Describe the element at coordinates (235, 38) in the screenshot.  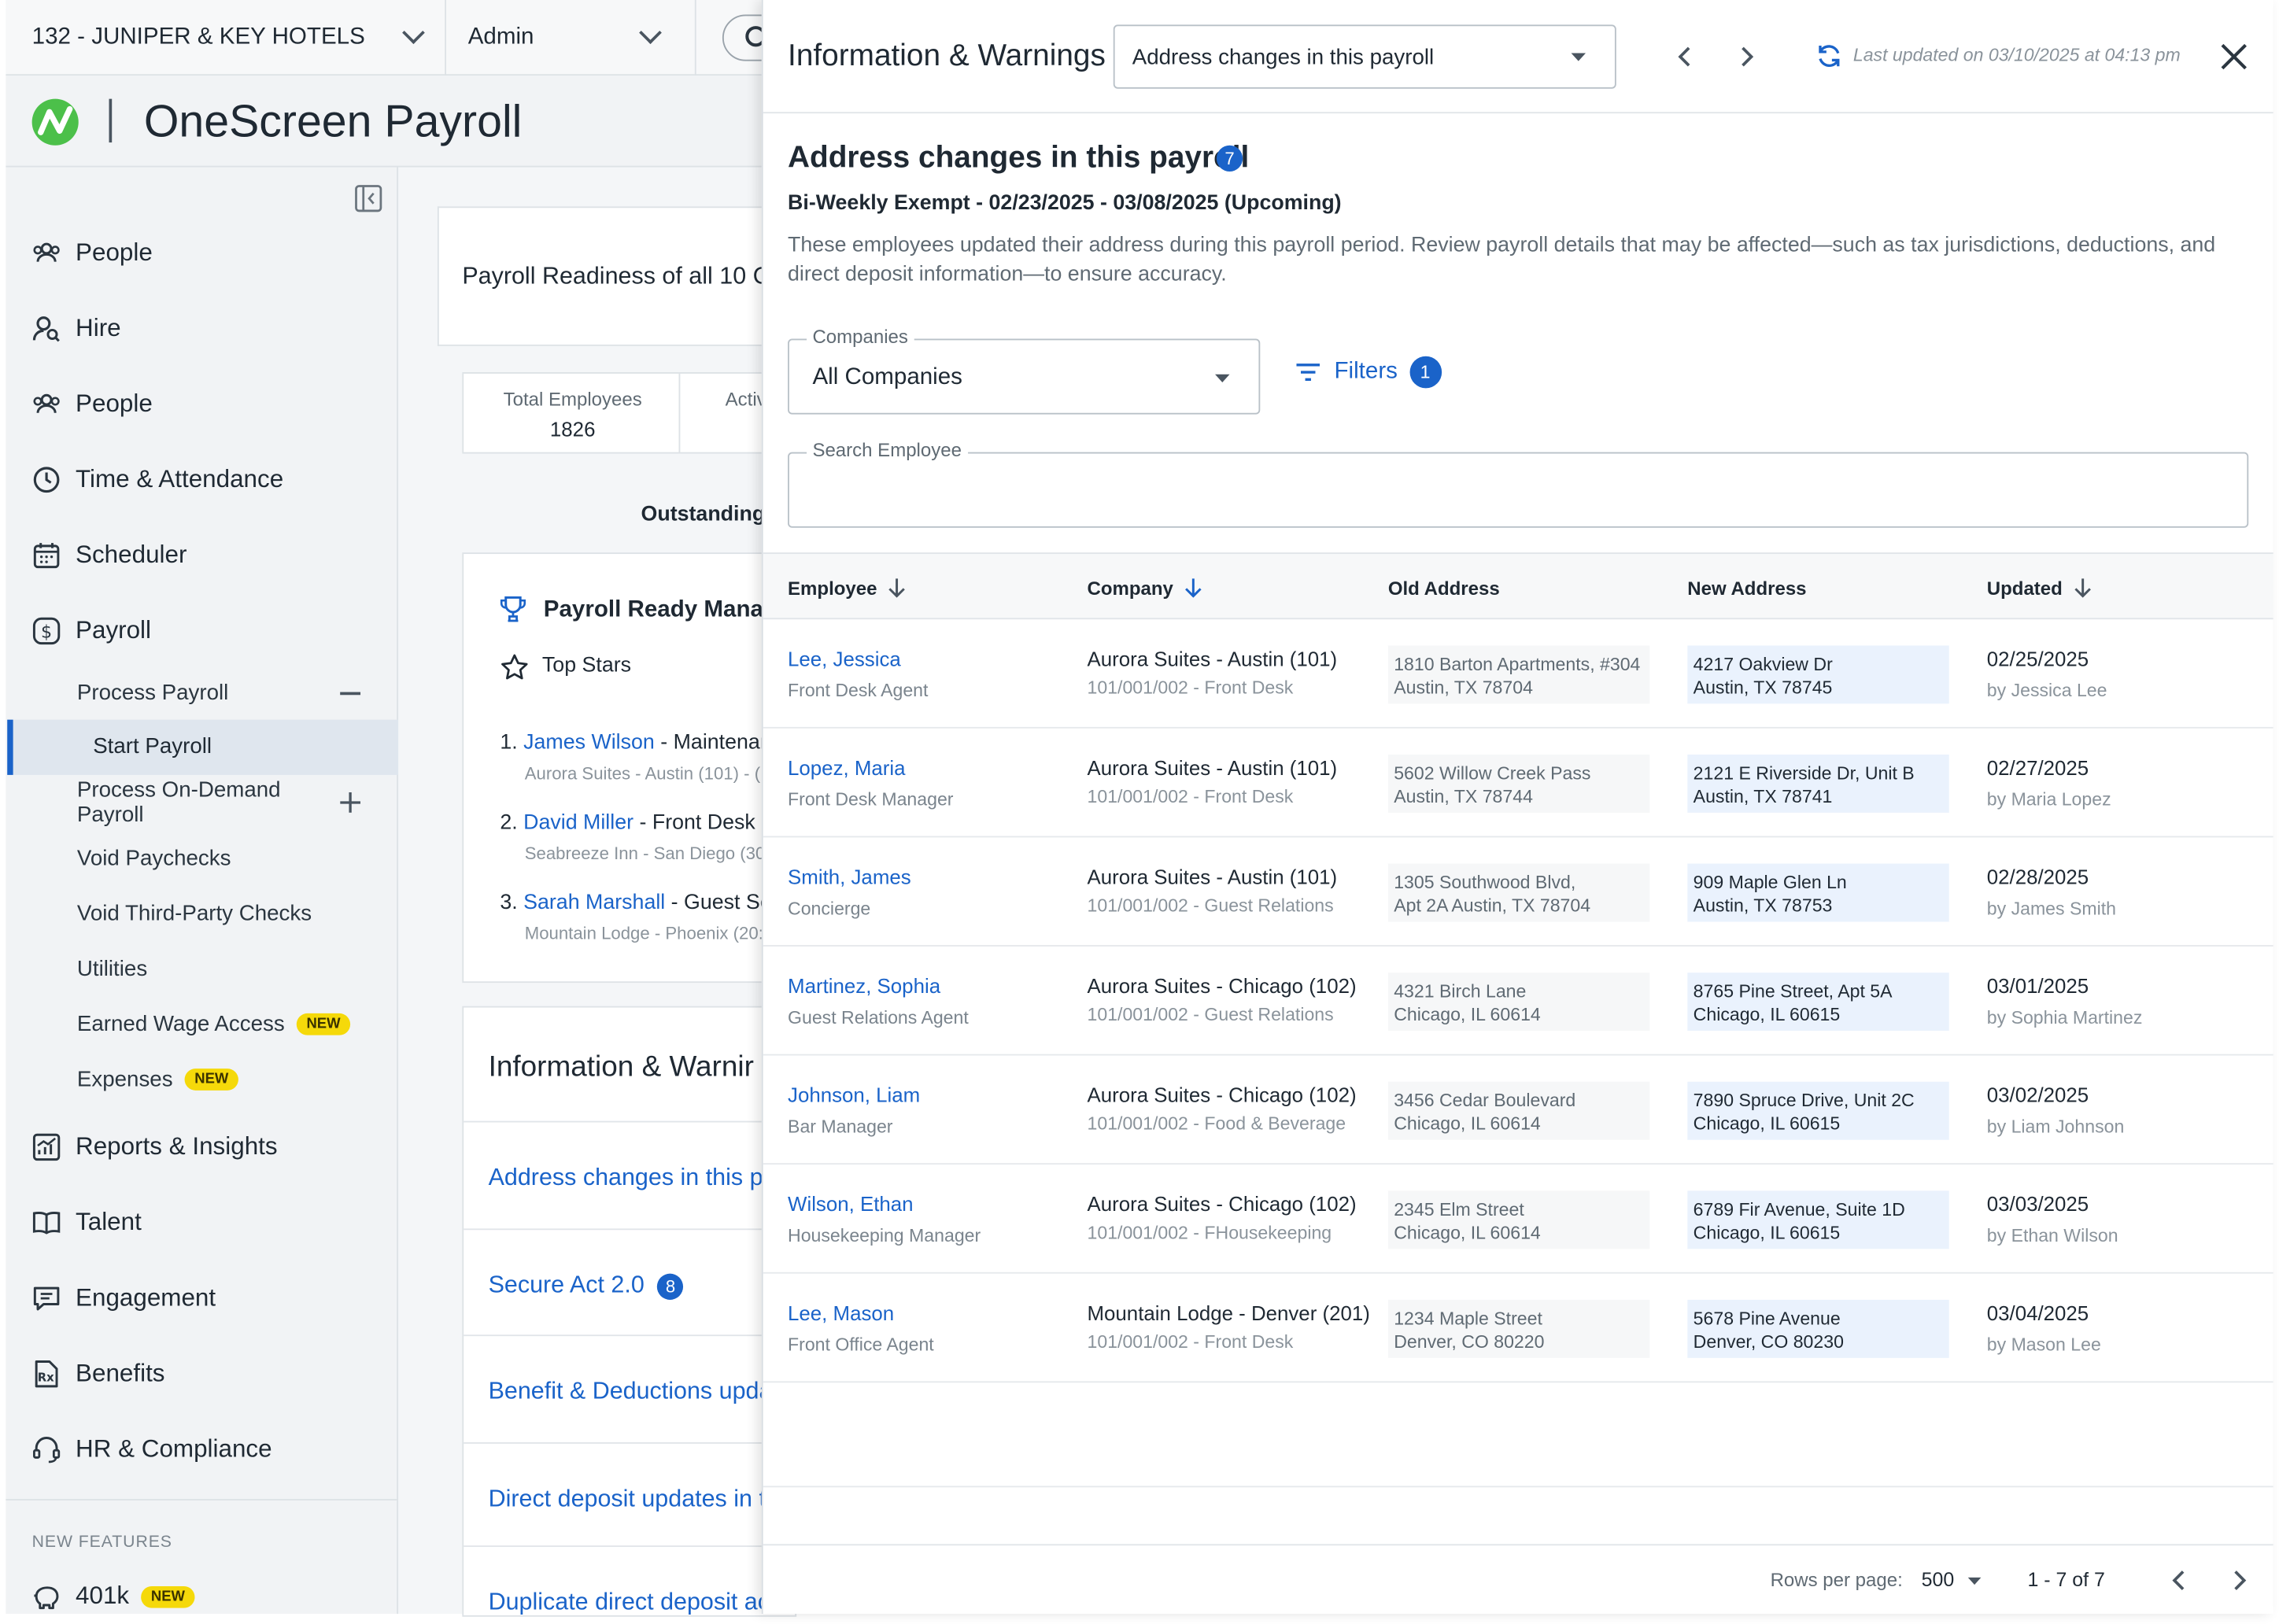
I see `company-selector: 132 - JUNIPER & KEY HOTELS` at that location.